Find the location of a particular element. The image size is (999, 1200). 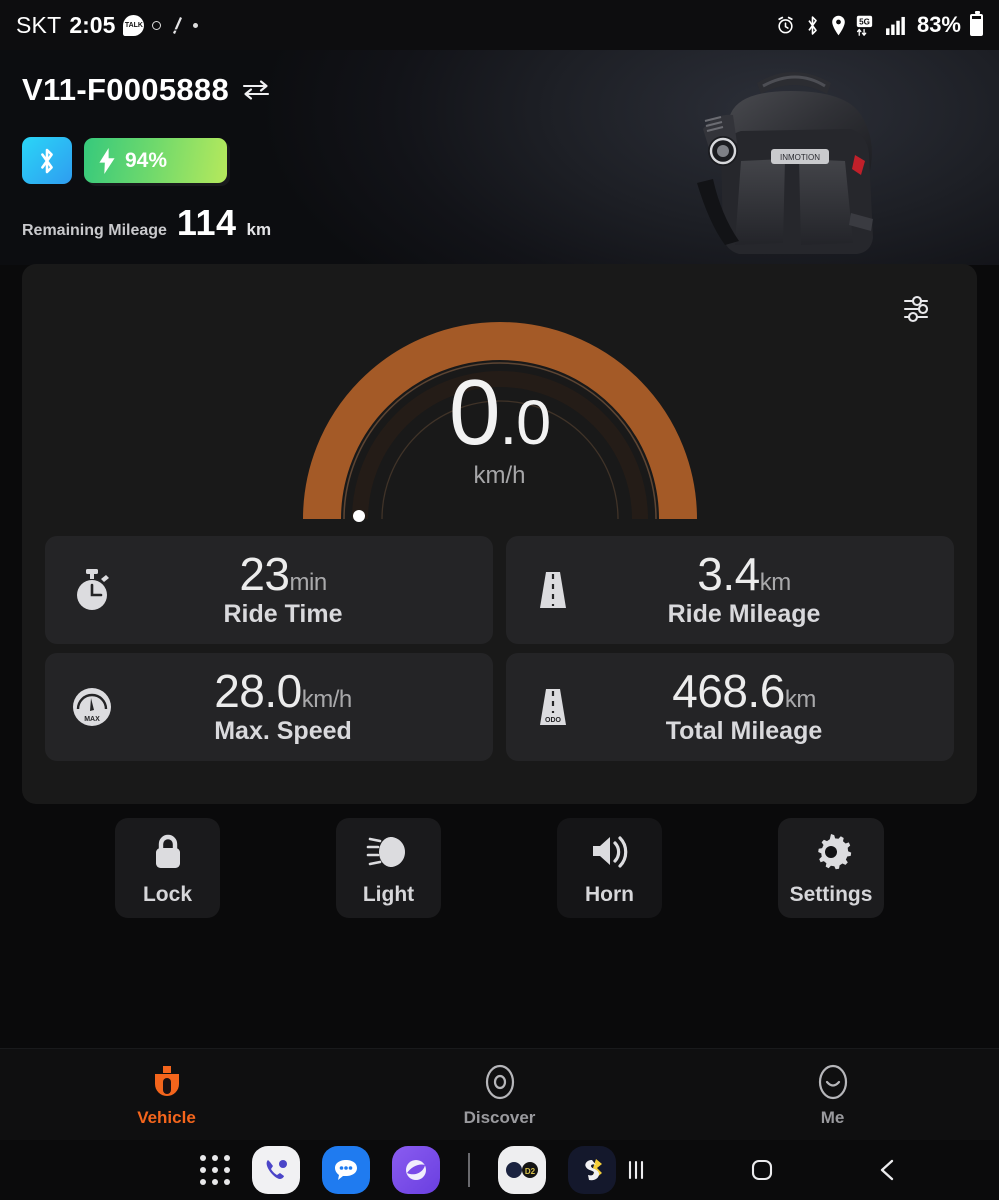

settings-label: Settings is located at coordinates (831, 894).